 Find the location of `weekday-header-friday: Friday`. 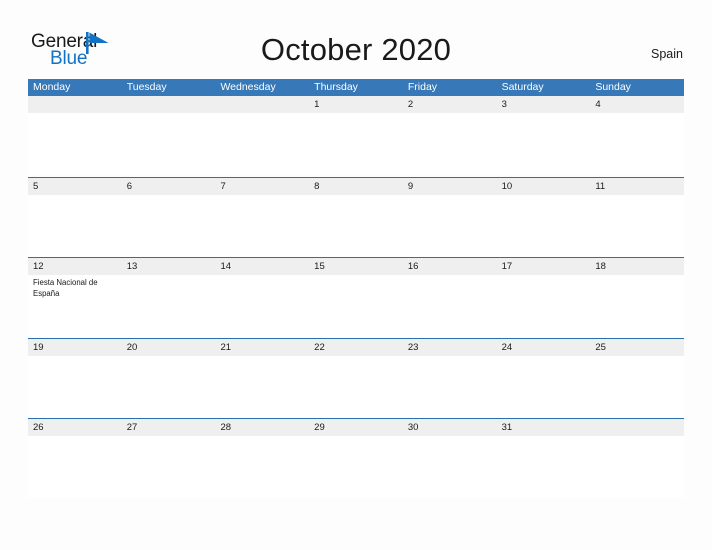

weekday-header-friday: Friday is located at coordinates (422, 87).